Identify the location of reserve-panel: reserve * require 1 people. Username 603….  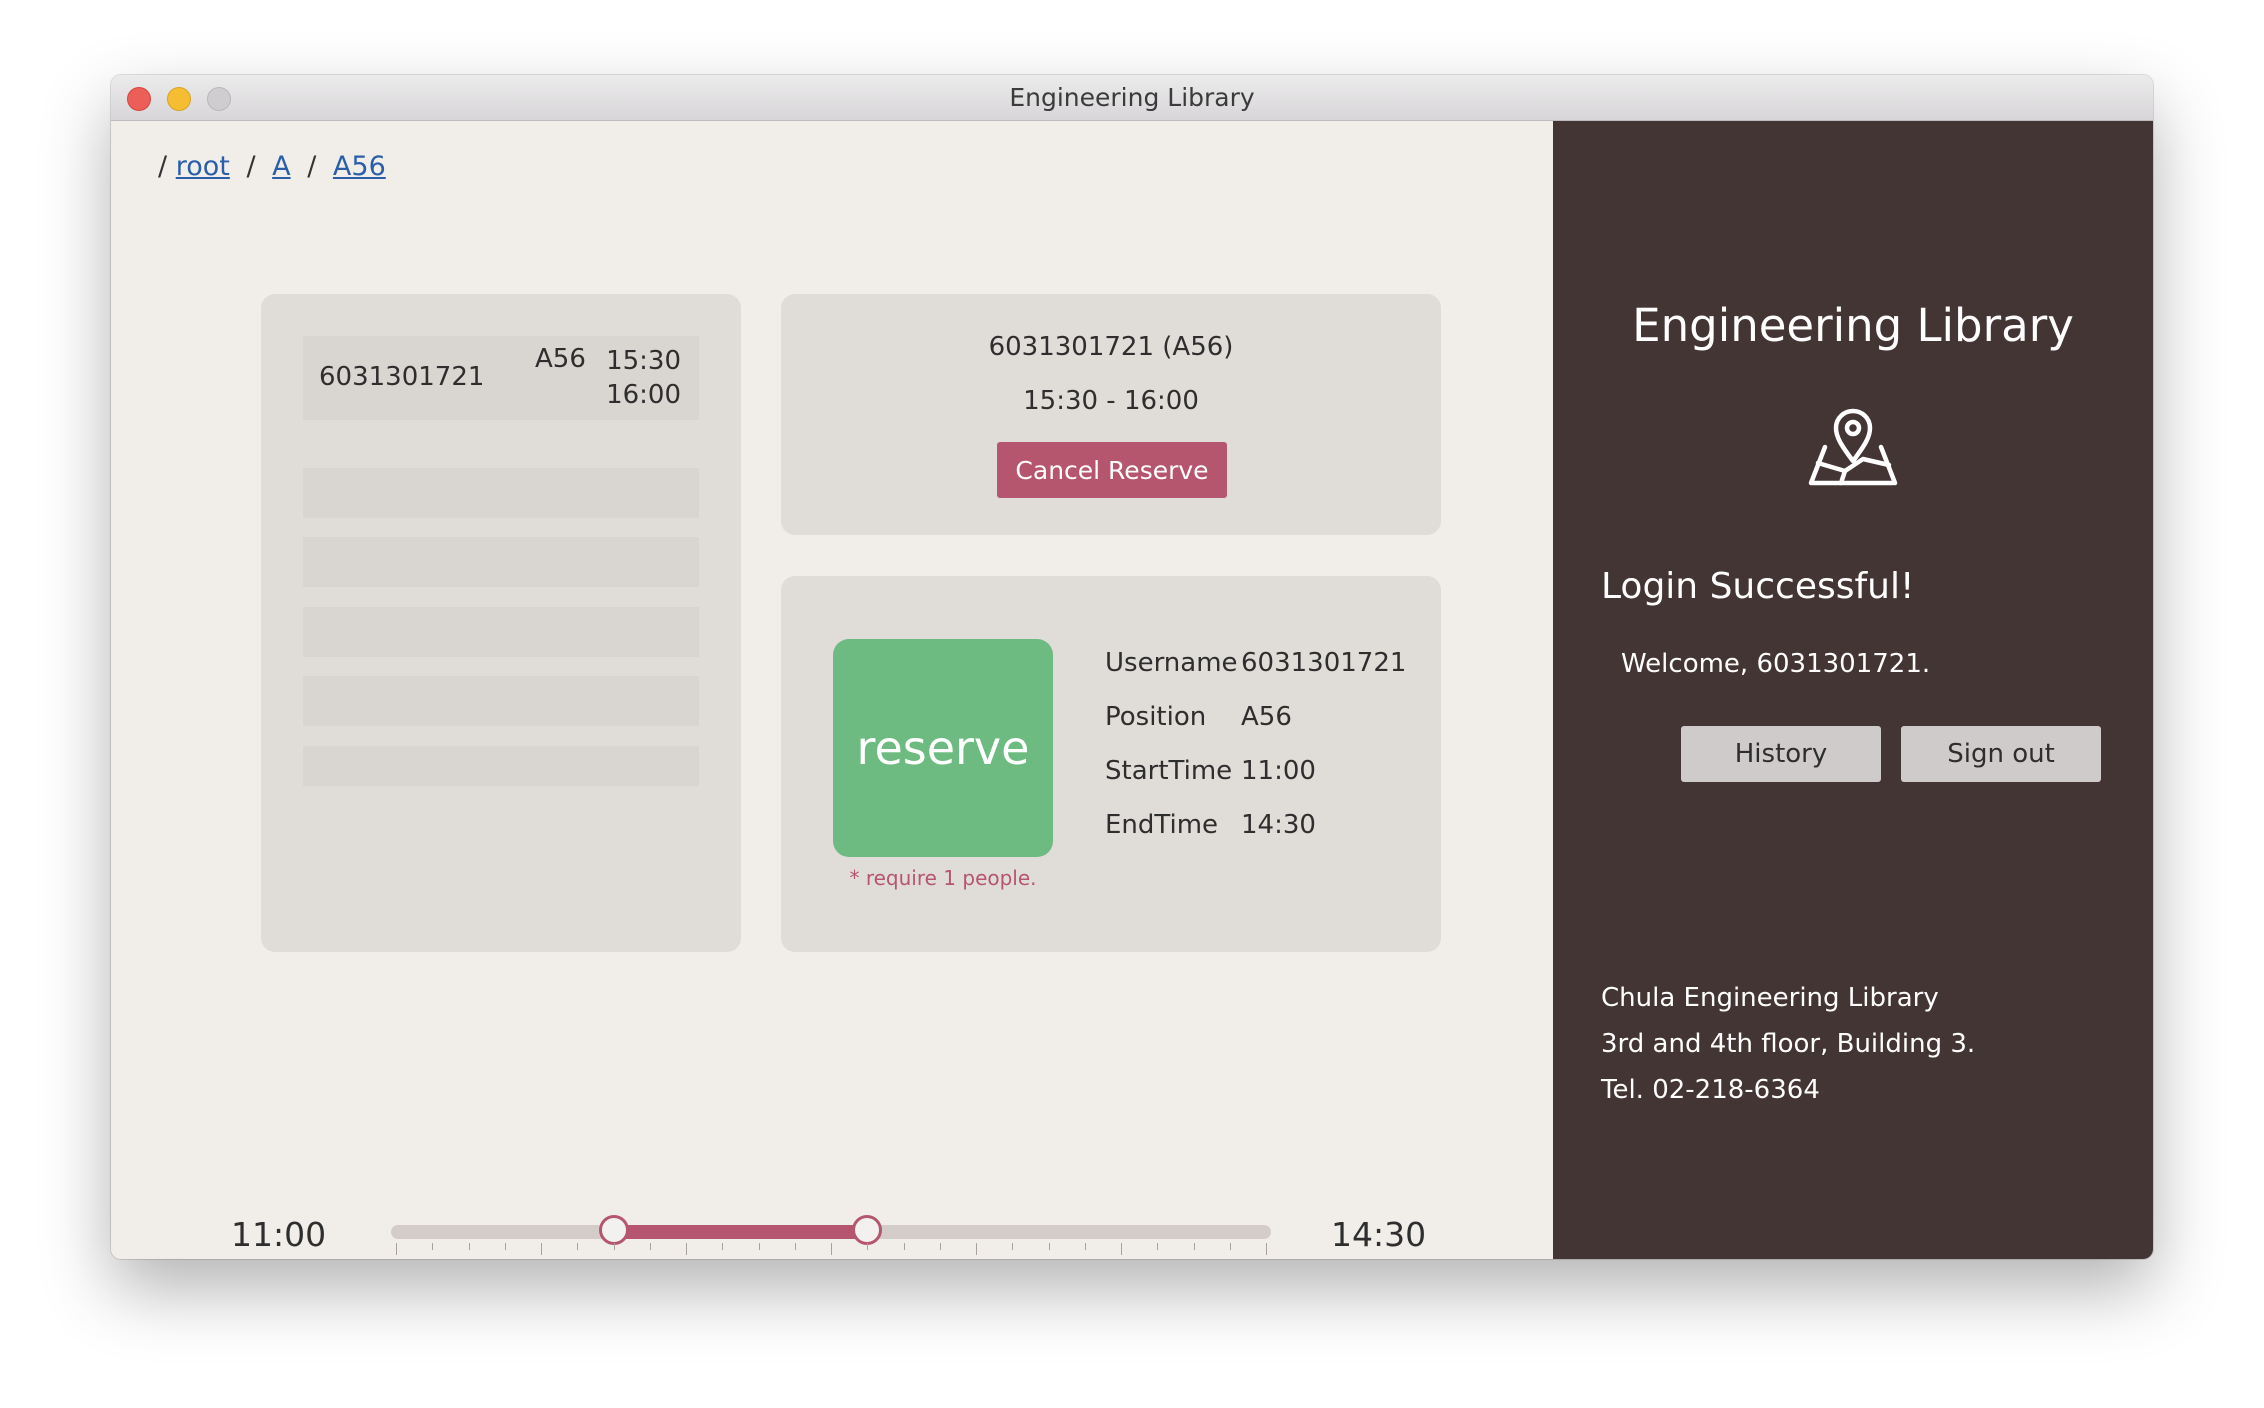
(1111, 764).